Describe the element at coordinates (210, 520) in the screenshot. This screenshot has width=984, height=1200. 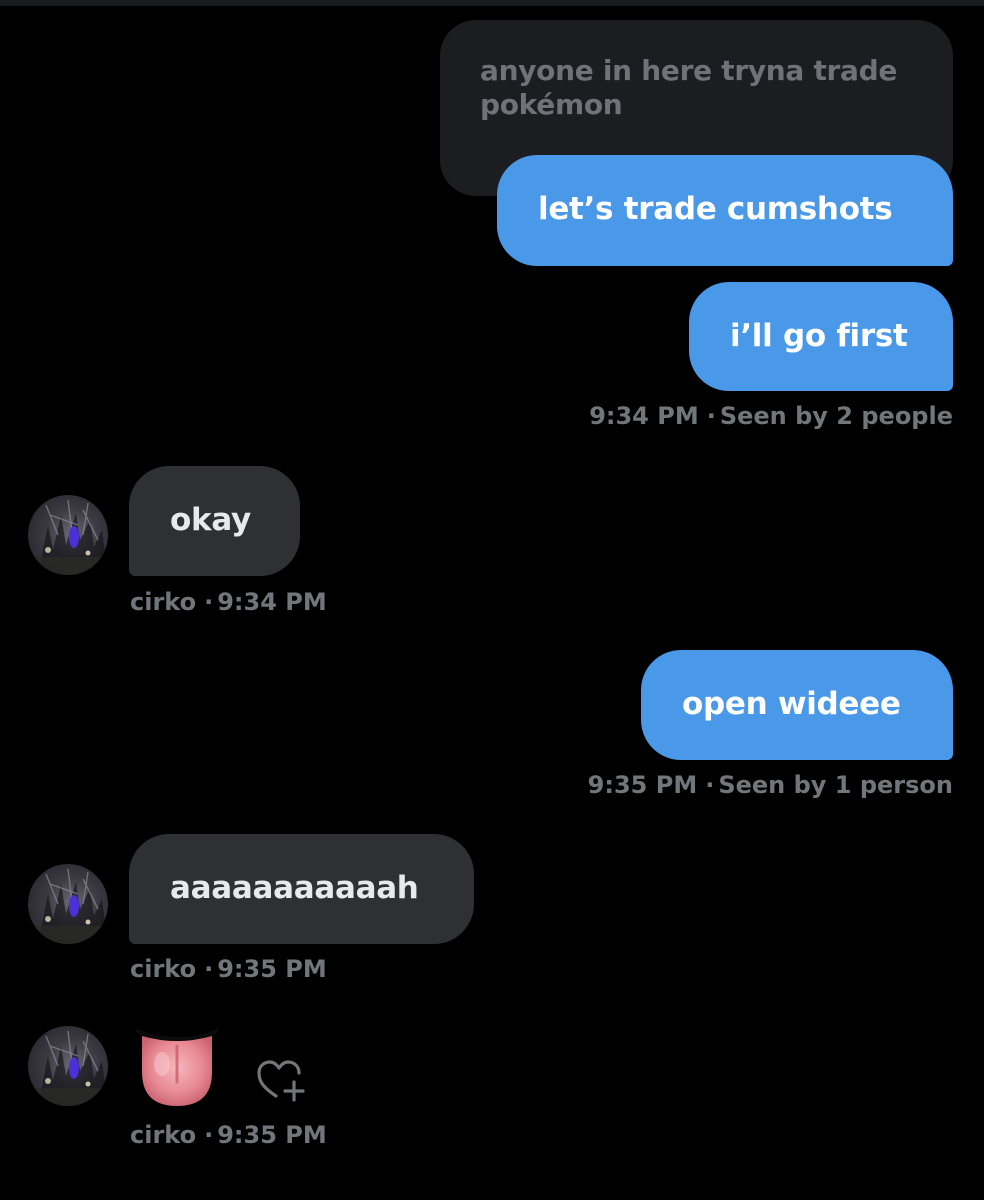
I see `message-text: okay` at that location.